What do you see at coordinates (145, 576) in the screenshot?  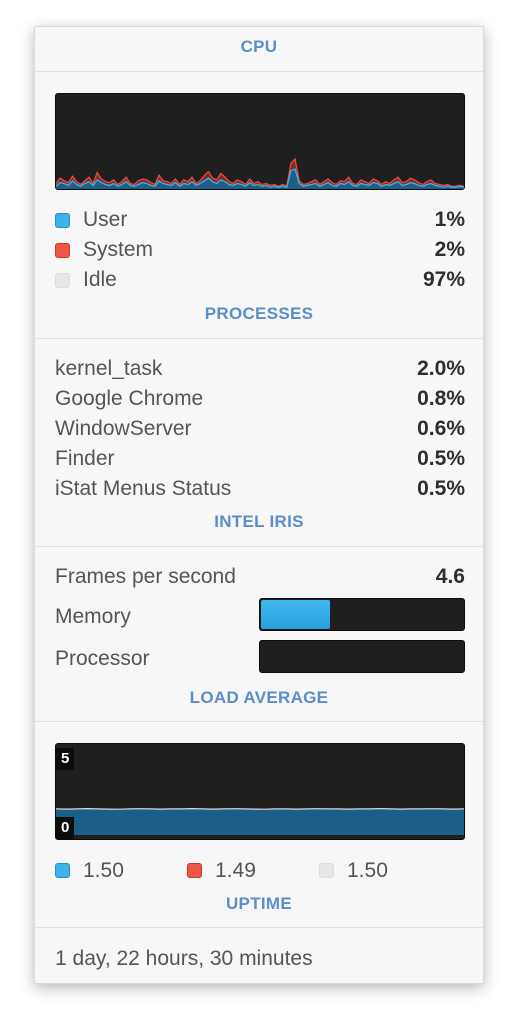 I see `gpu-fps-label: Frames per second` at bounding box center [145, 576].